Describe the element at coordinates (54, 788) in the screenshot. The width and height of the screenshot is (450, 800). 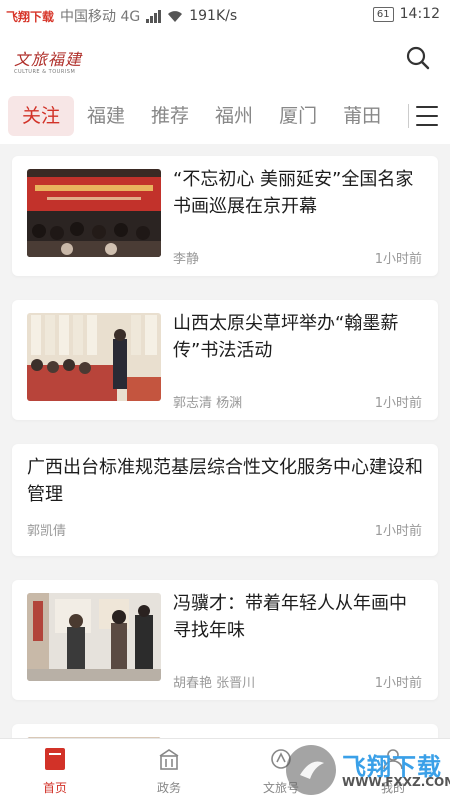
I see `nav-label: 首页` at that location.